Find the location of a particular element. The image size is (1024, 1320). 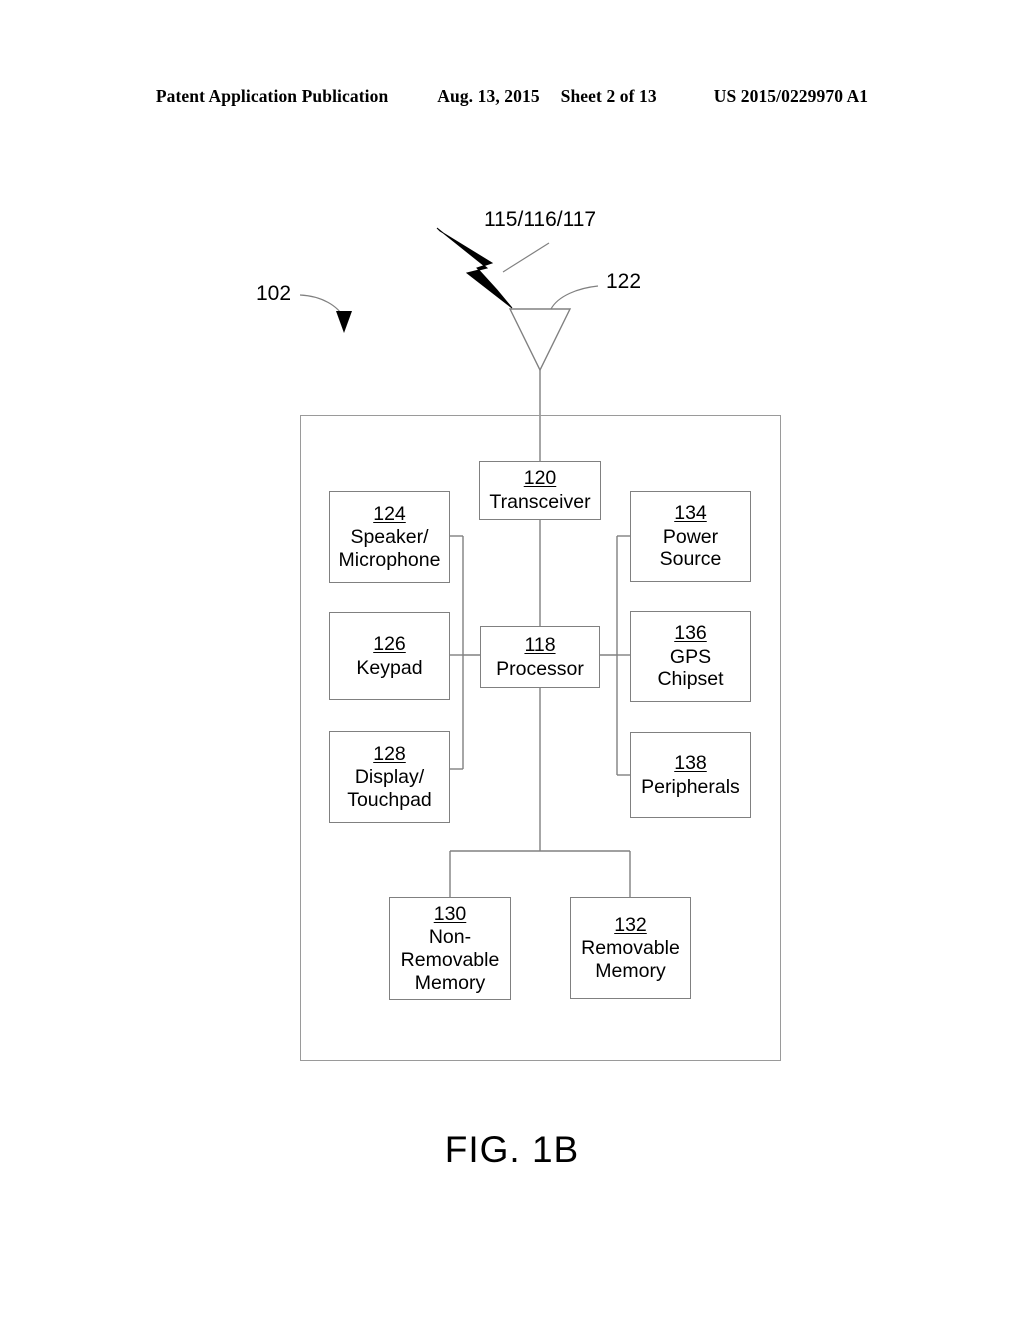

block-label-transceiver: Transceiver is located at coordinates (540, 502).